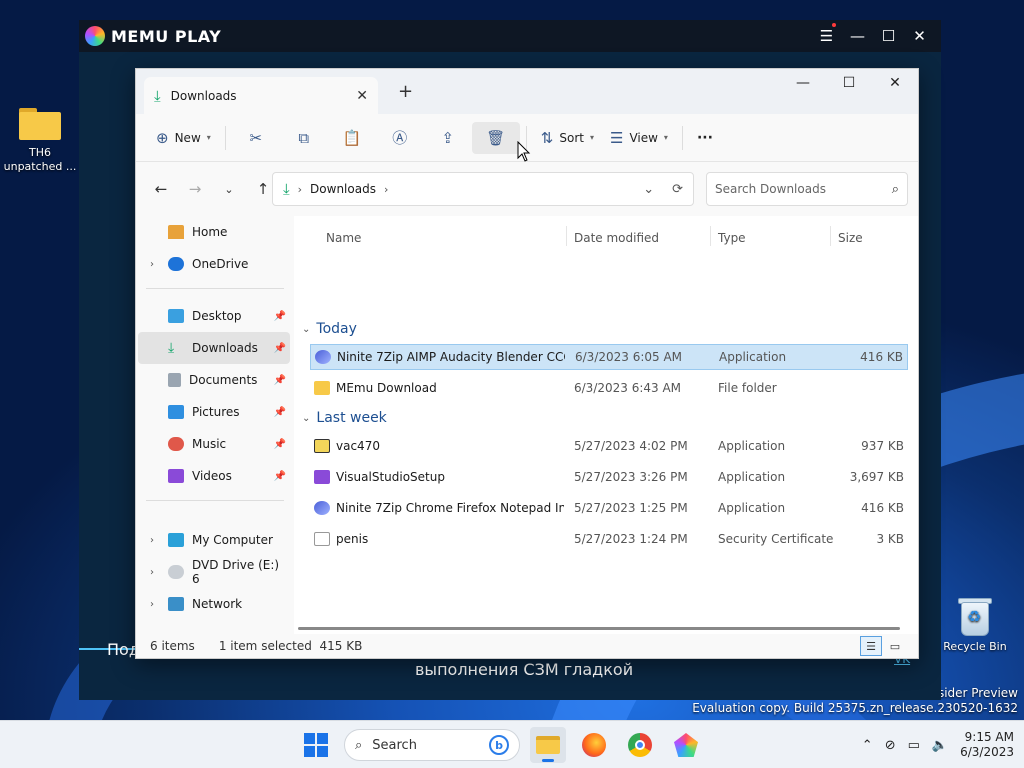 This screenshot has height=768, width=1024. Describe the element at coordinates (987, 745) in the screenshot. I see `clock: 9:15 AM 6/3/2023` at that location.